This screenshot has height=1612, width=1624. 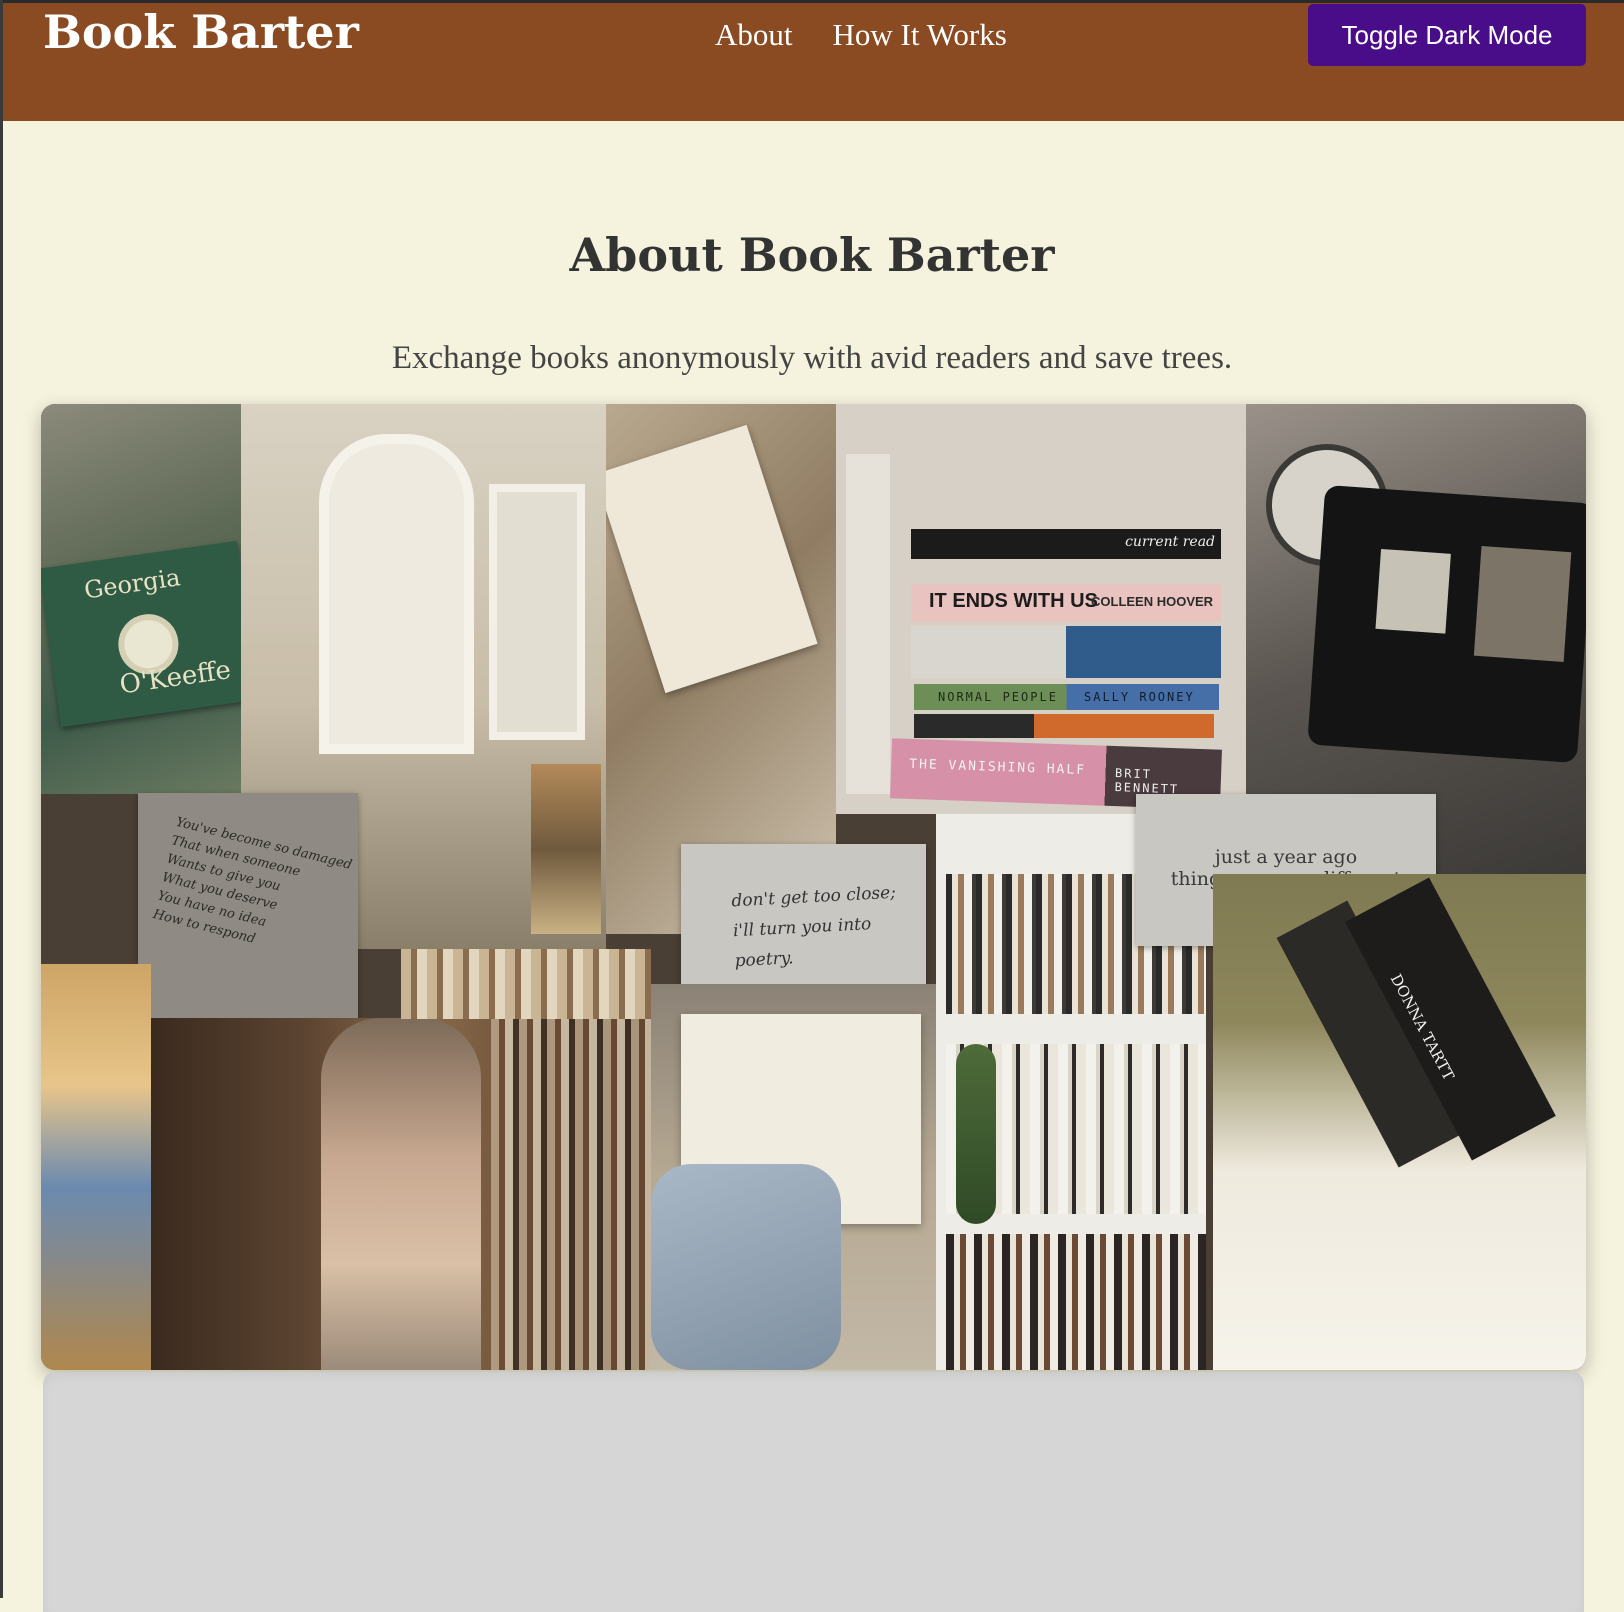 What do you see at coordinates (813, 1492) in the screenshot?
I see `content-placeholder` at bounding box center [813, 1492].